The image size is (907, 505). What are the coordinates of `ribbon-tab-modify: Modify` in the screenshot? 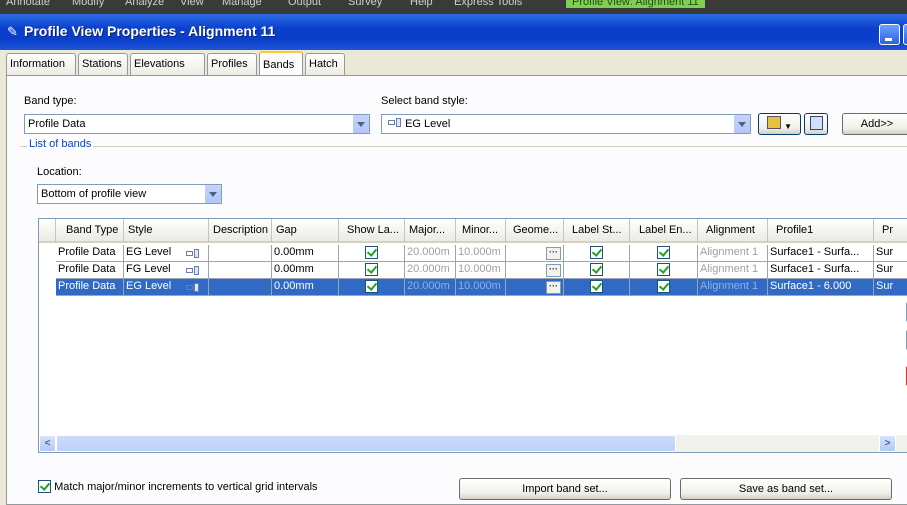 It's located at (88, 4).